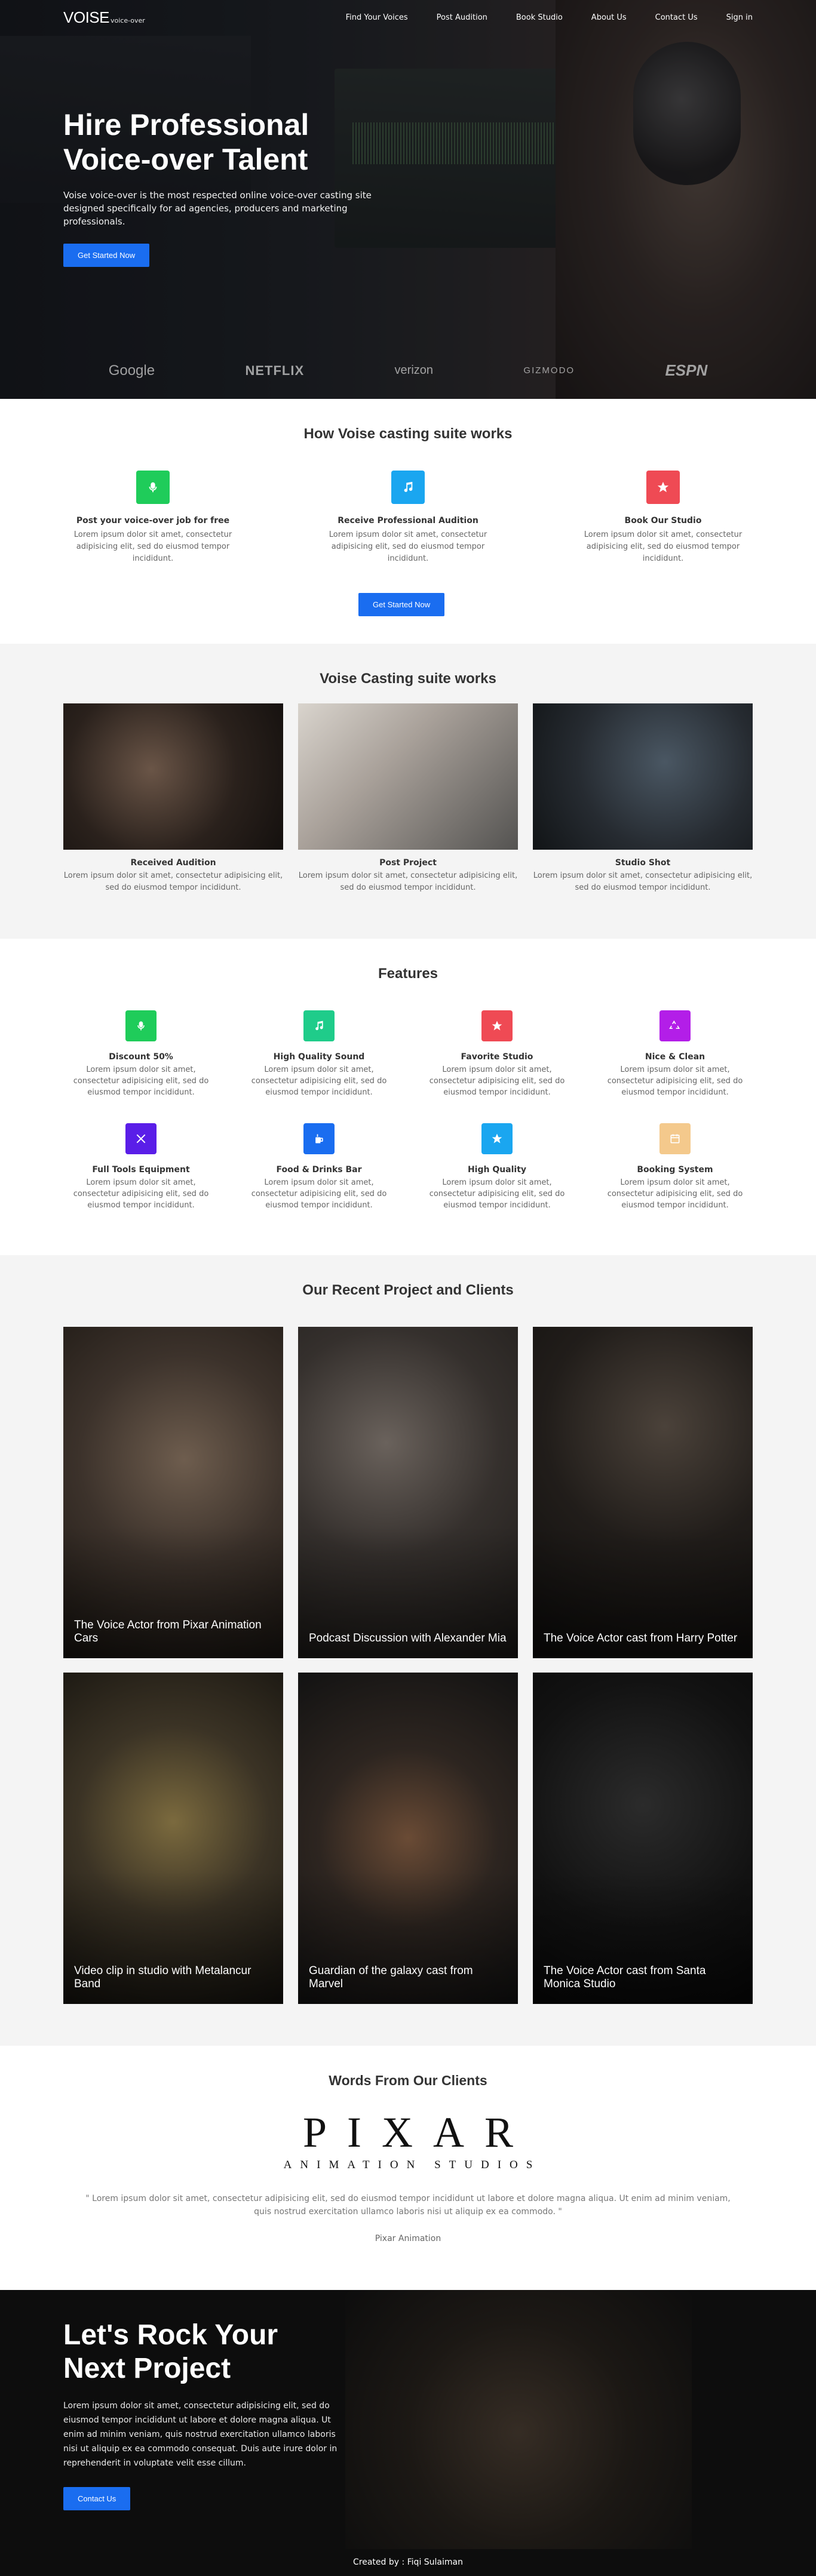 Image resolution: width=816 pixels, height=2576 pixels. What do you see at coordinates (186, 125) in the screenshot?
I see `hero-title-line1: Hire Professional` at bounding box center [186, 125].